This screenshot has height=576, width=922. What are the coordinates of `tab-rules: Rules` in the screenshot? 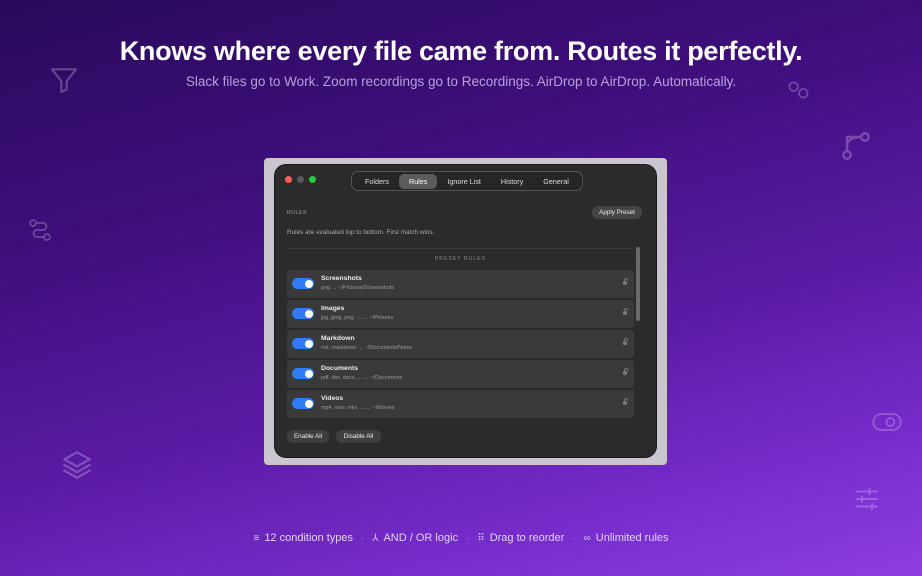 It's located at (418, 181).